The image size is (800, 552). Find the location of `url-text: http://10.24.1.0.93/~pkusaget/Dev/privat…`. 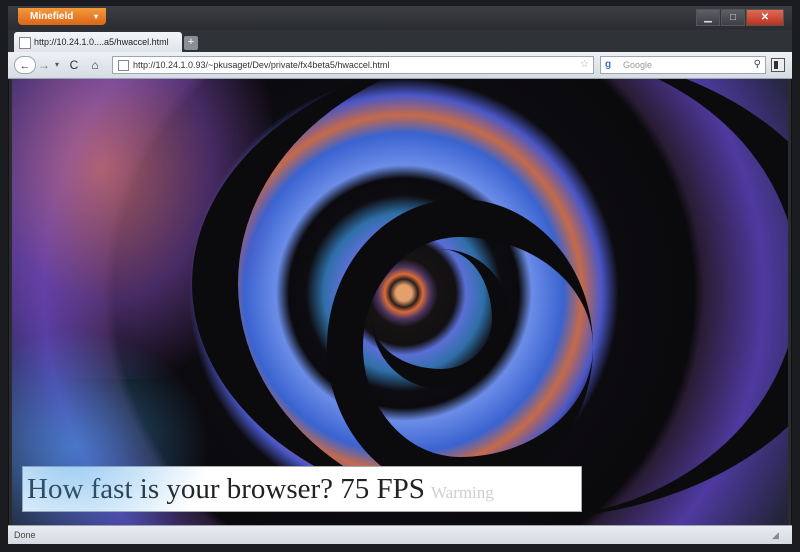

url-text: http://10.24.1.0.93/~pkusaget/Dev/privat… is located at coordinates (261, 65).